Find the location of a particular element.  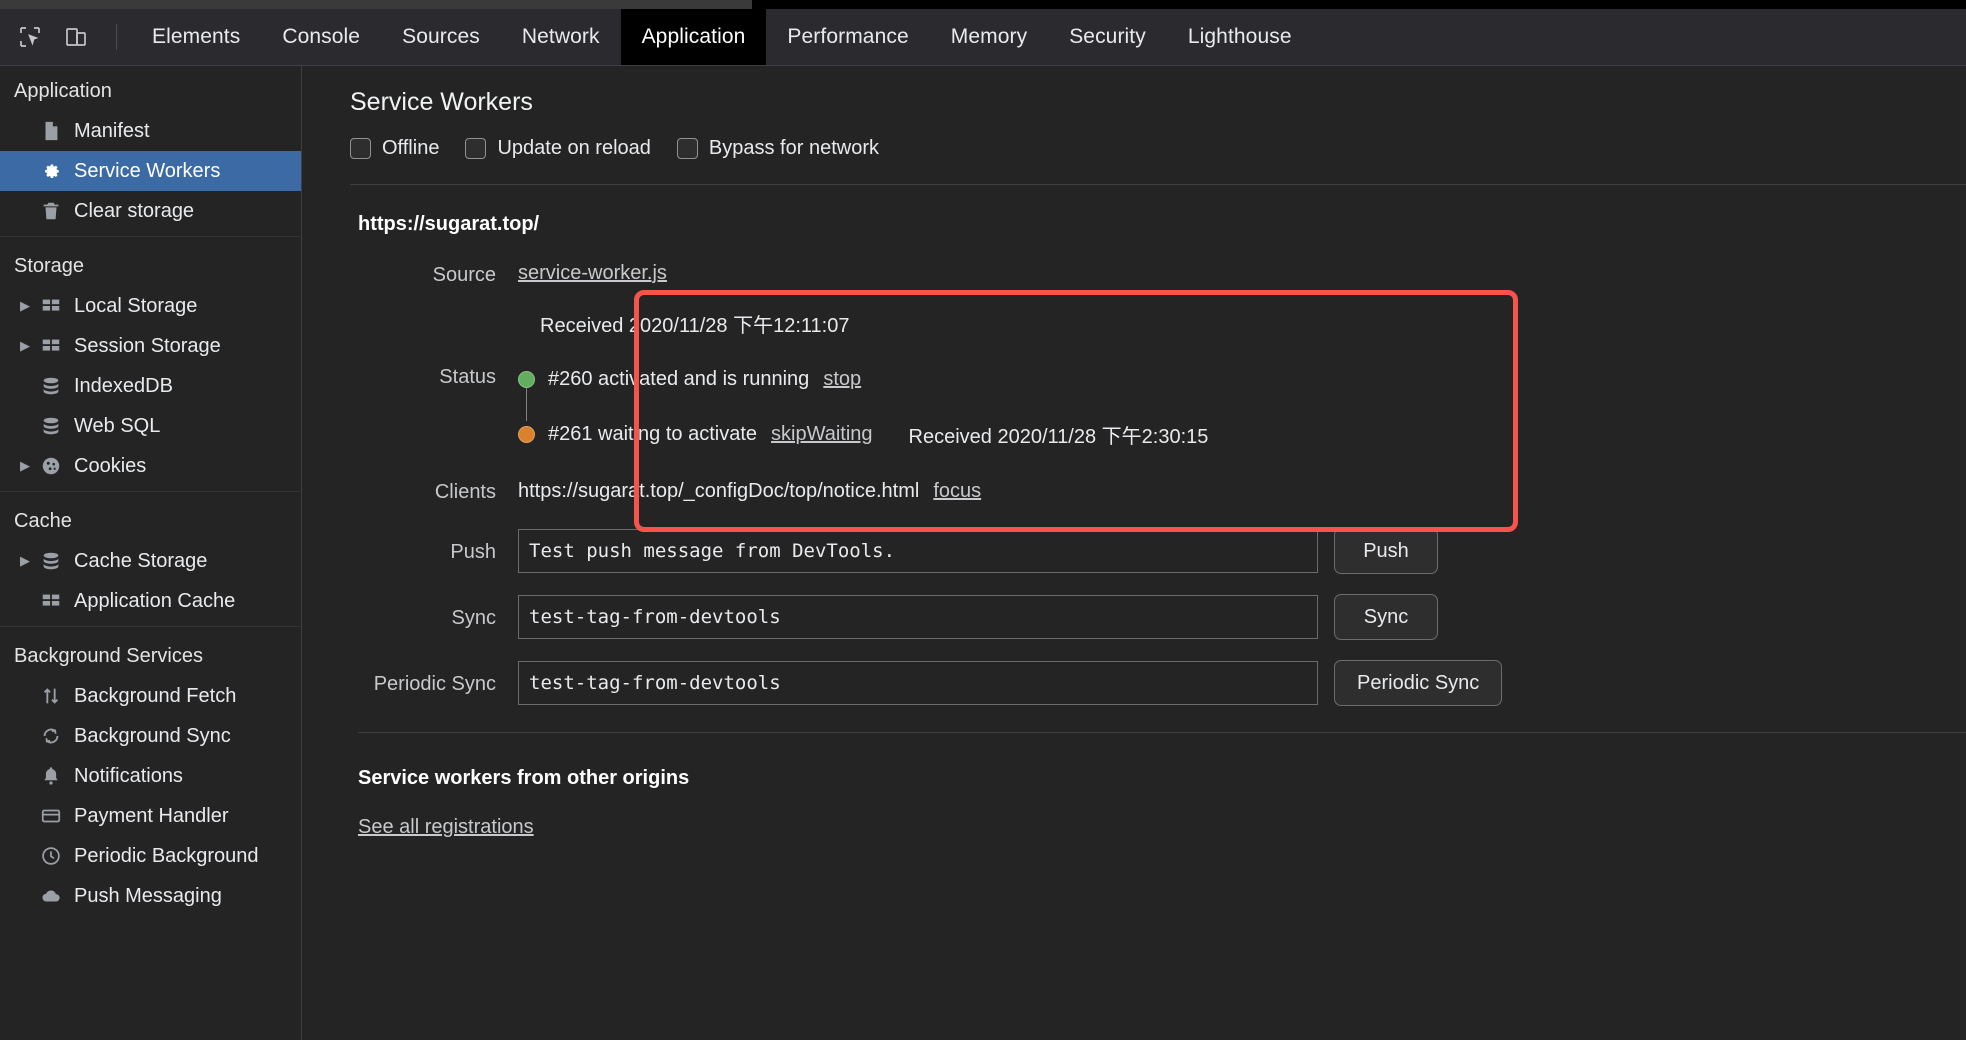

sidebar-item-manifest: ▶Manifest is located at coordinates (150, 131).